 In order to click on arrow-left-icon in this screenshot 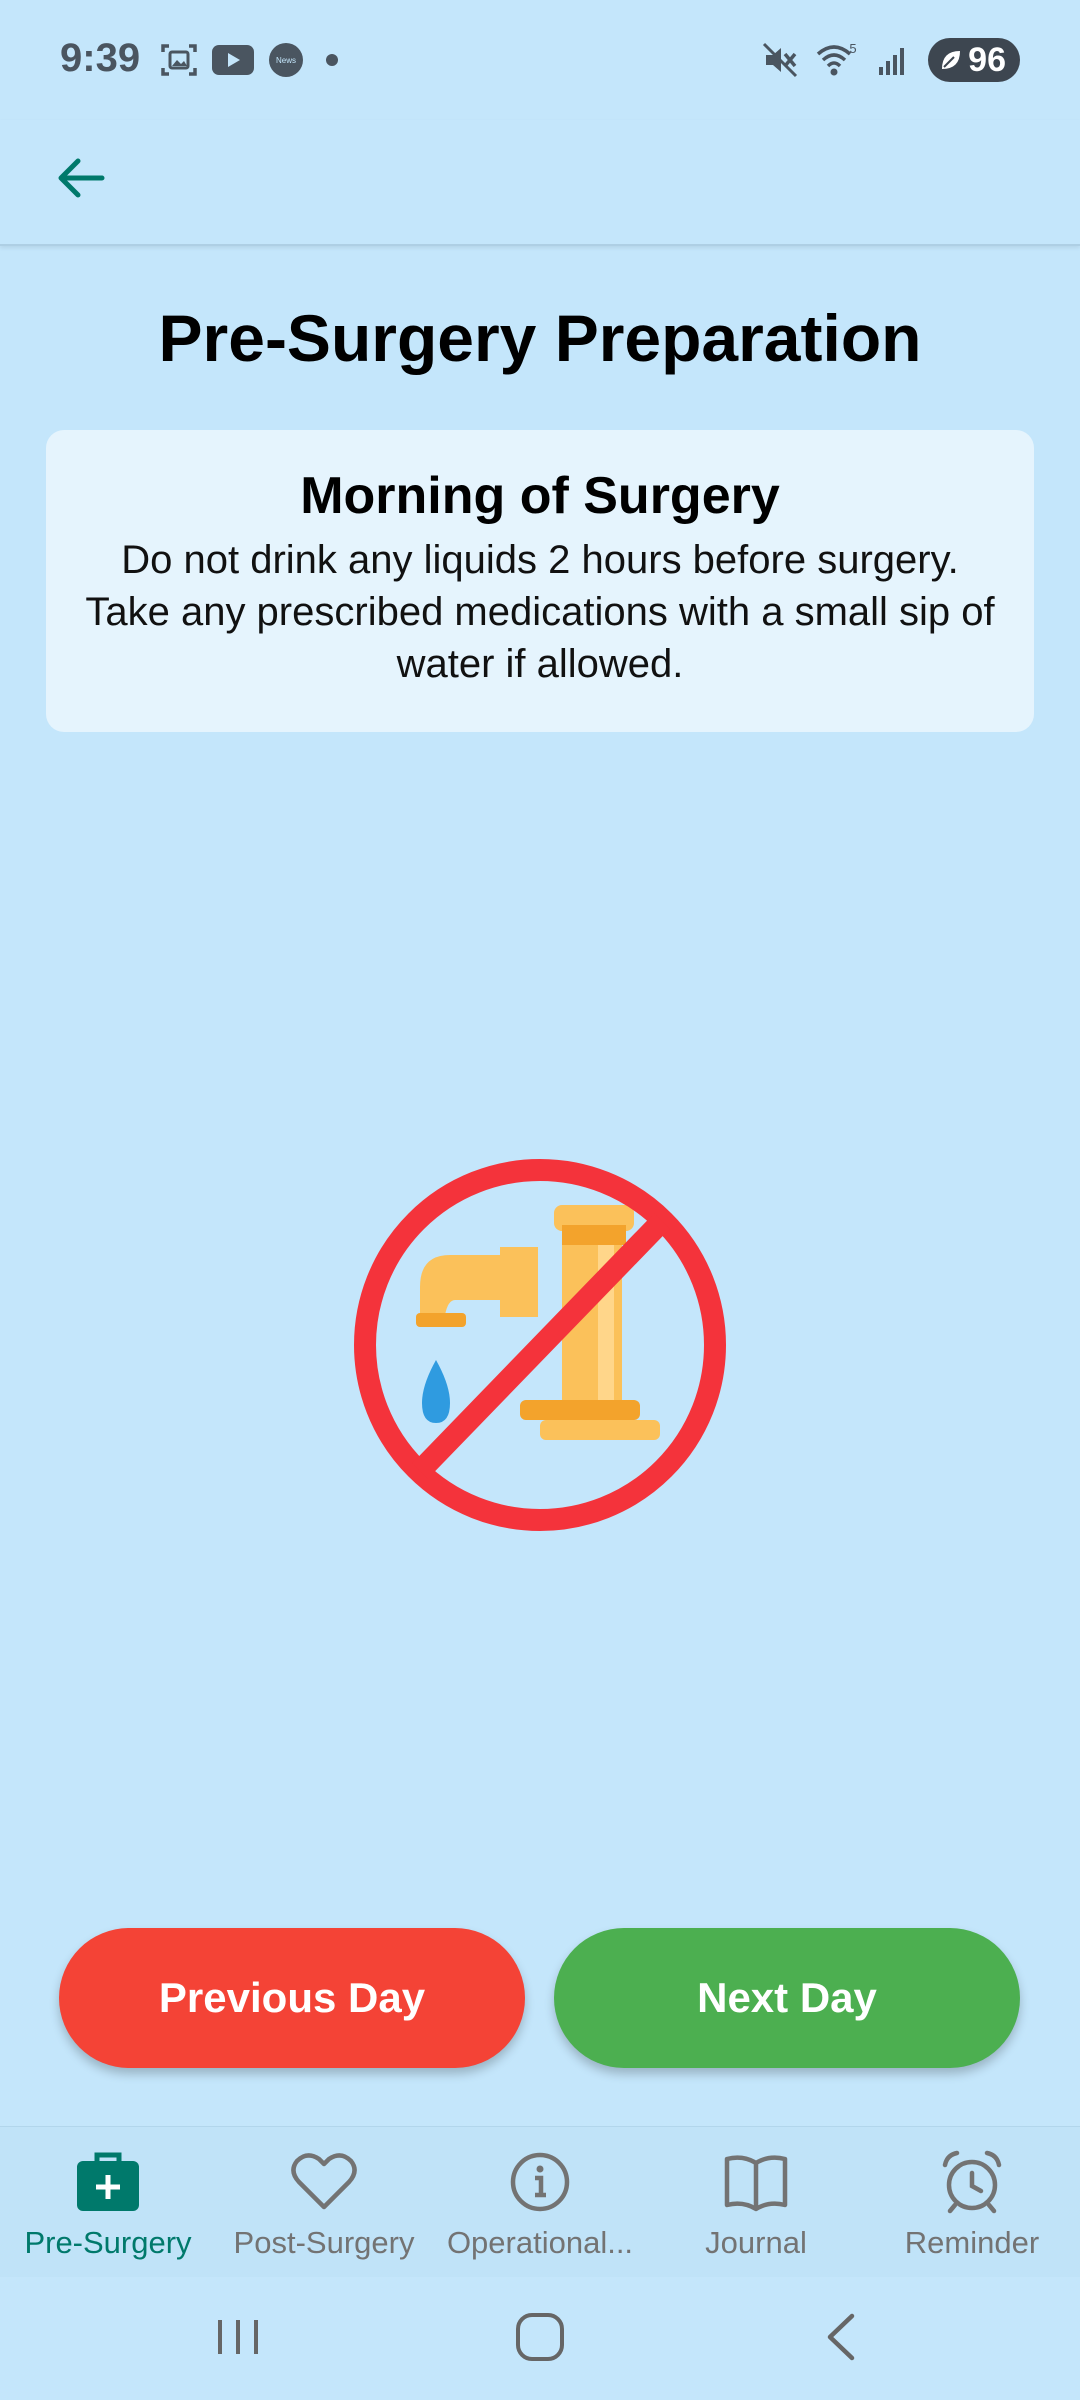, I will do `click(81, 178)`.